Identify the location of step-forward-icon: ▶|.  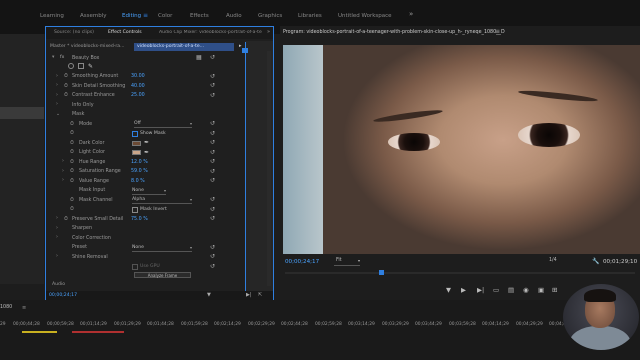
(480, 290).